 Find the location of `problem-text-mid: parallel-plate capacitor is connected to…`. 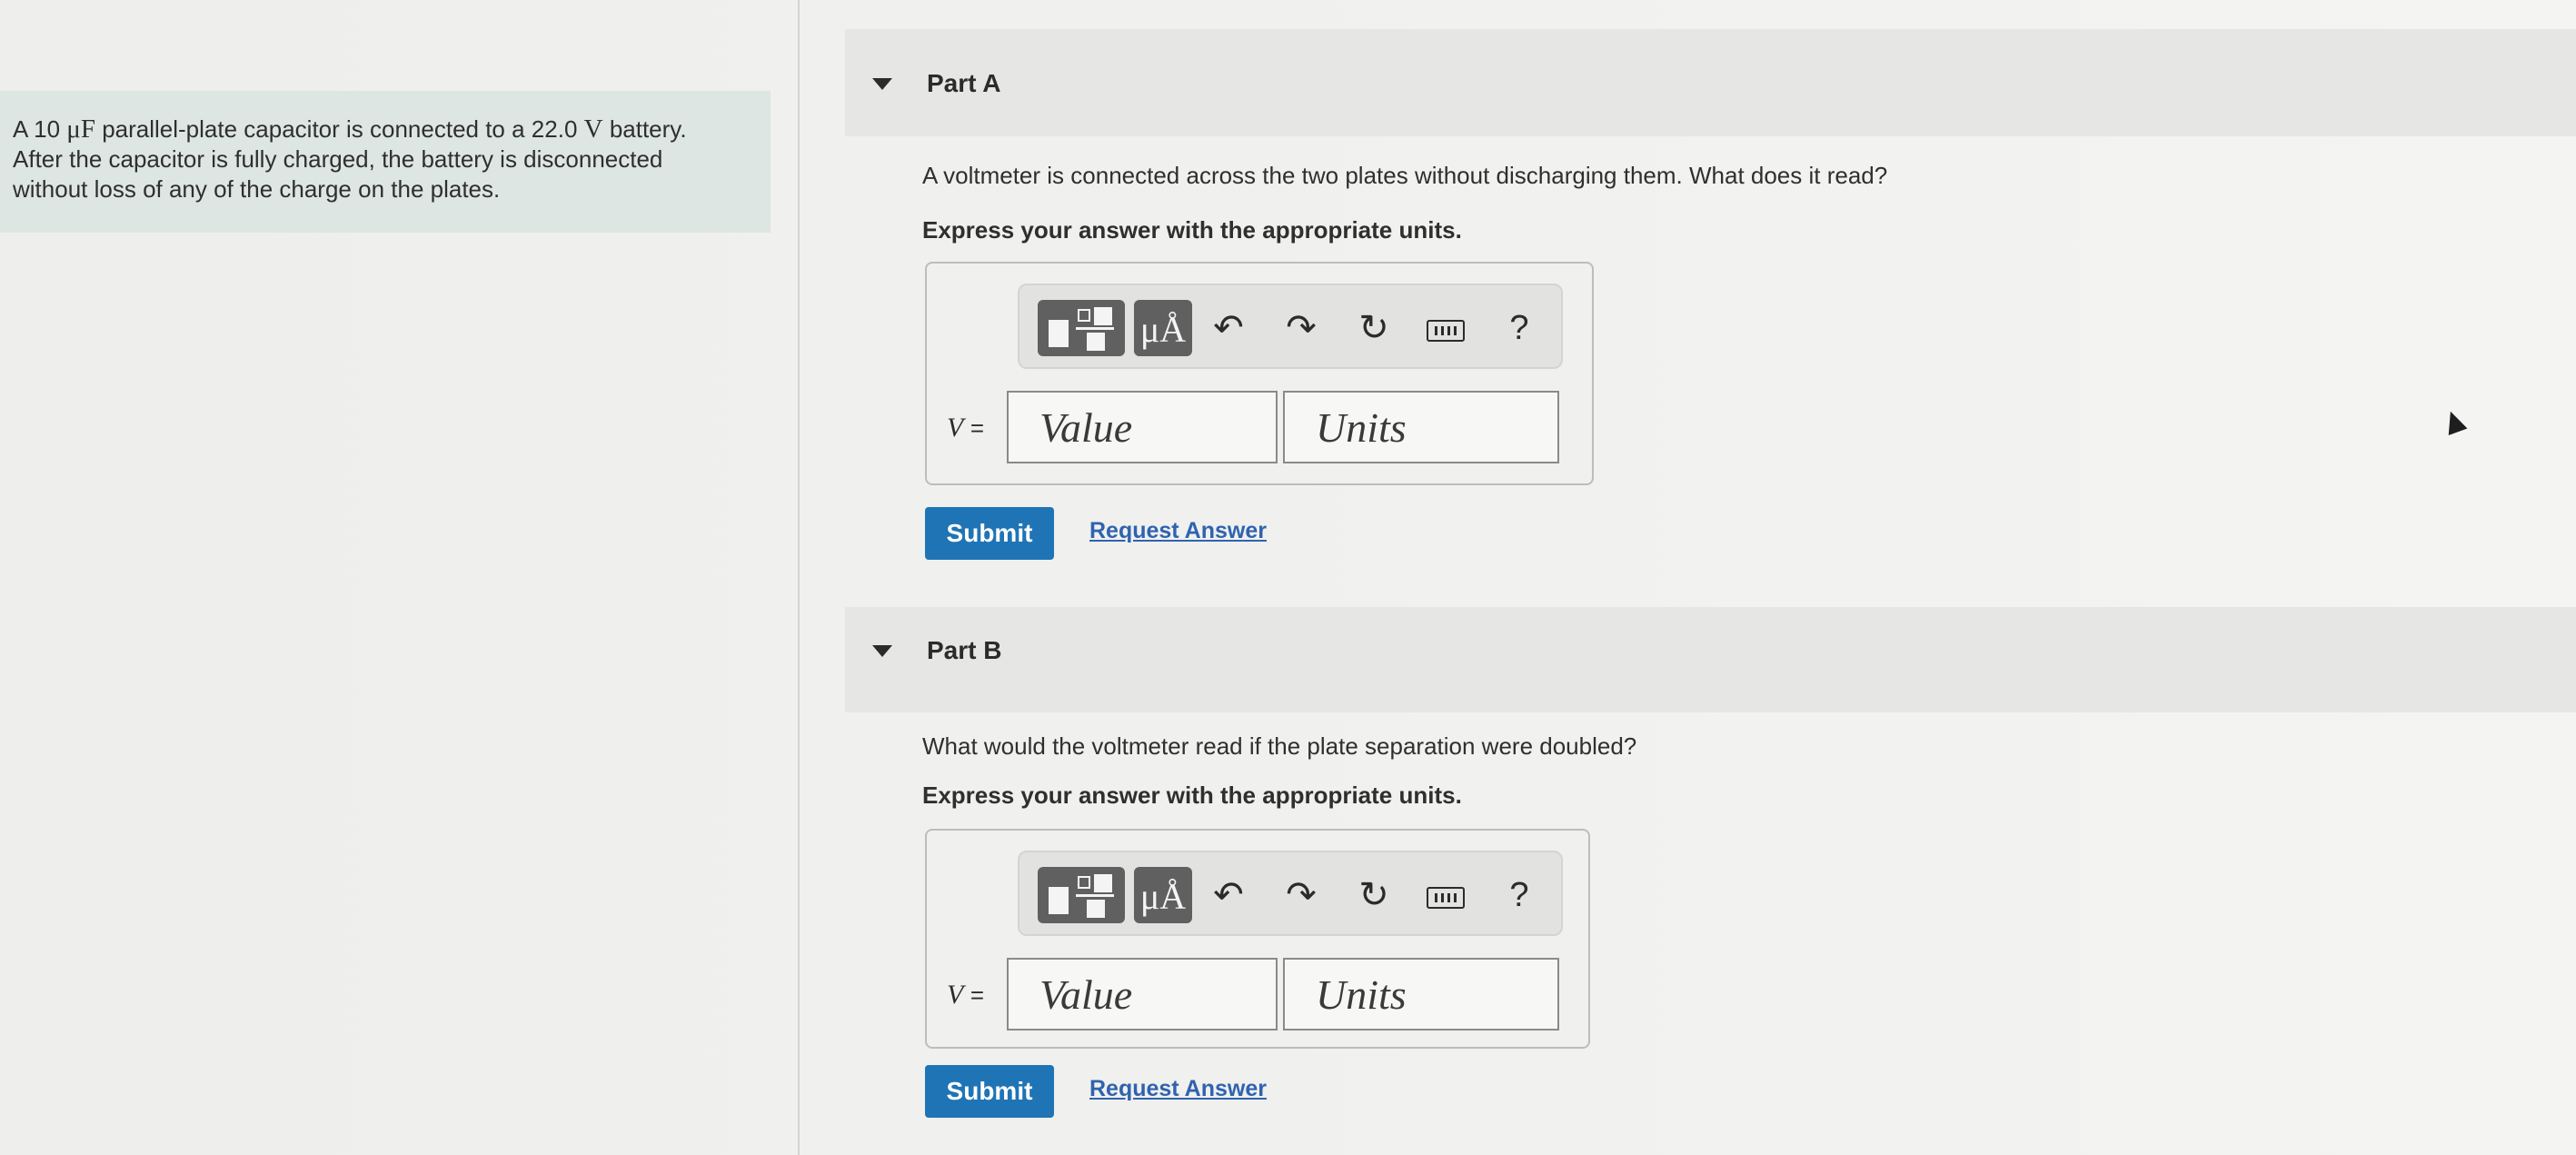

problem-text-mid: parallel-plate capacitor is connected to… is located at coordinates (339, 129).